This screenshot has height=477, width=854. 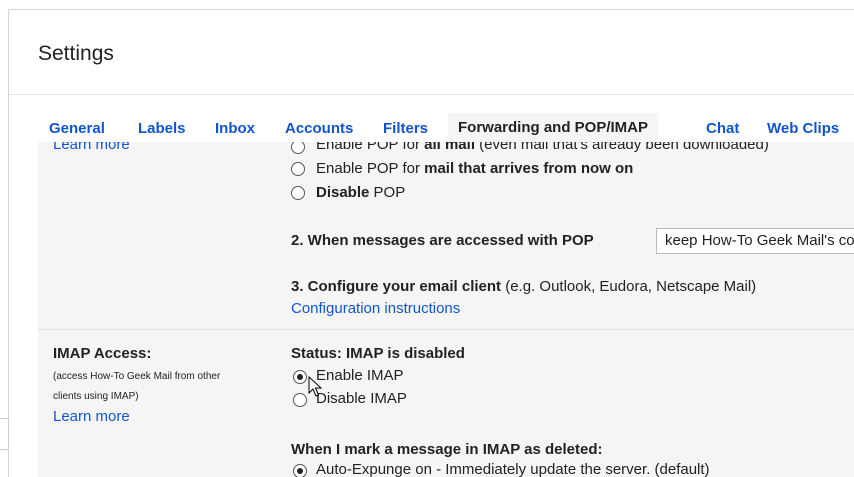 What do you see at coordinates (77, 128) in the screenshot?
I see `tab-general: General` at bounding box center [77, 128].